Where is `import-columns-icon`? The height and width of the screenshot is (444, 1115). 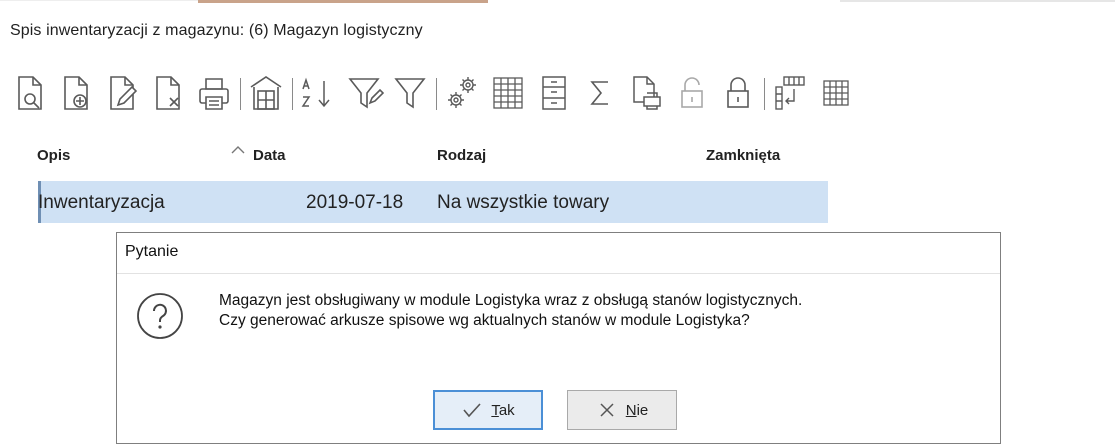
import-columns-icon is located at coordinates (790, 93).